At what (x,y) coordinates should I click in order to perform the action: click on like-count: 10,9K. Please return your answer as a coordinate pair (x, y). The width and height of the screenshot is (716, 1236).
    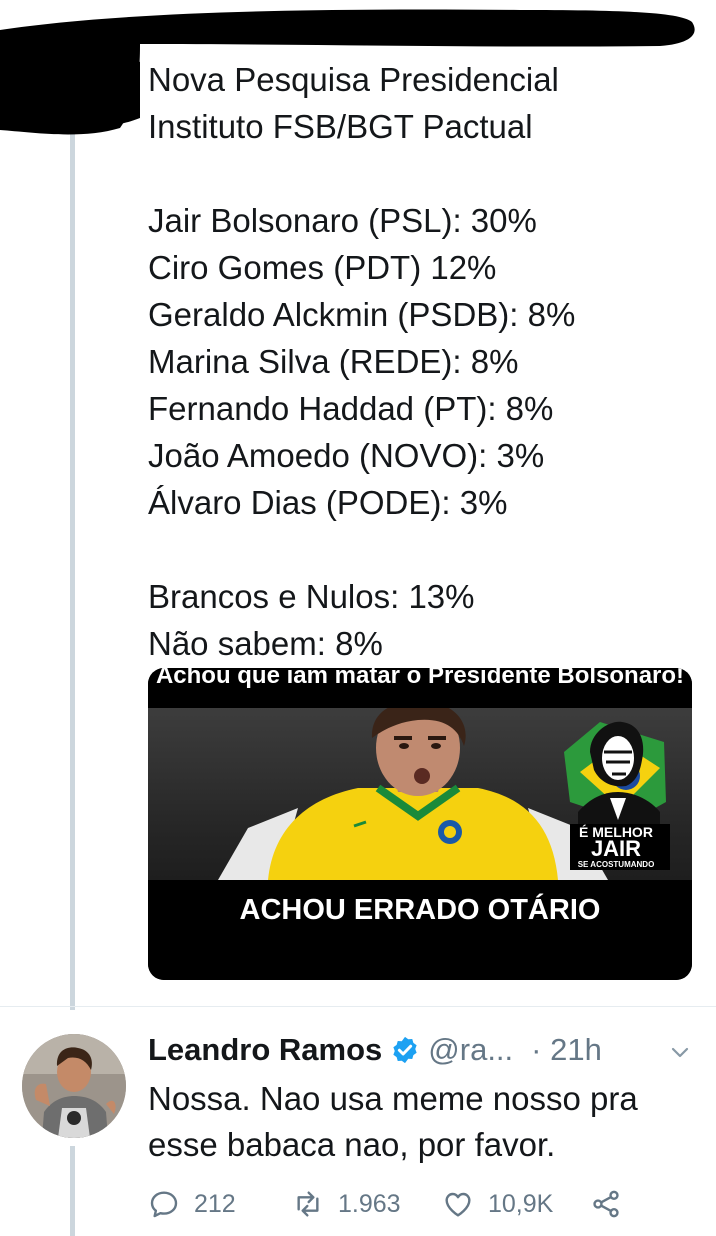
    Looking at the image, I should click on (521, 1203).